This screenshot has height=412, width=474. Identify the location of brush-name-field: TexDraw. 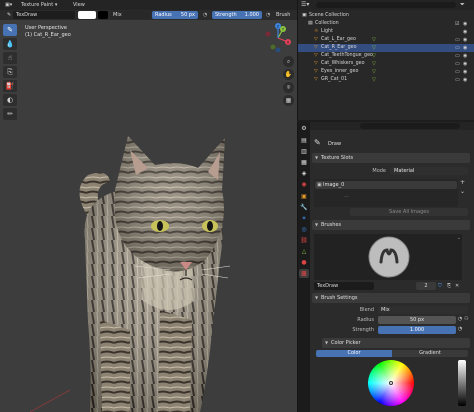
(344, 286).